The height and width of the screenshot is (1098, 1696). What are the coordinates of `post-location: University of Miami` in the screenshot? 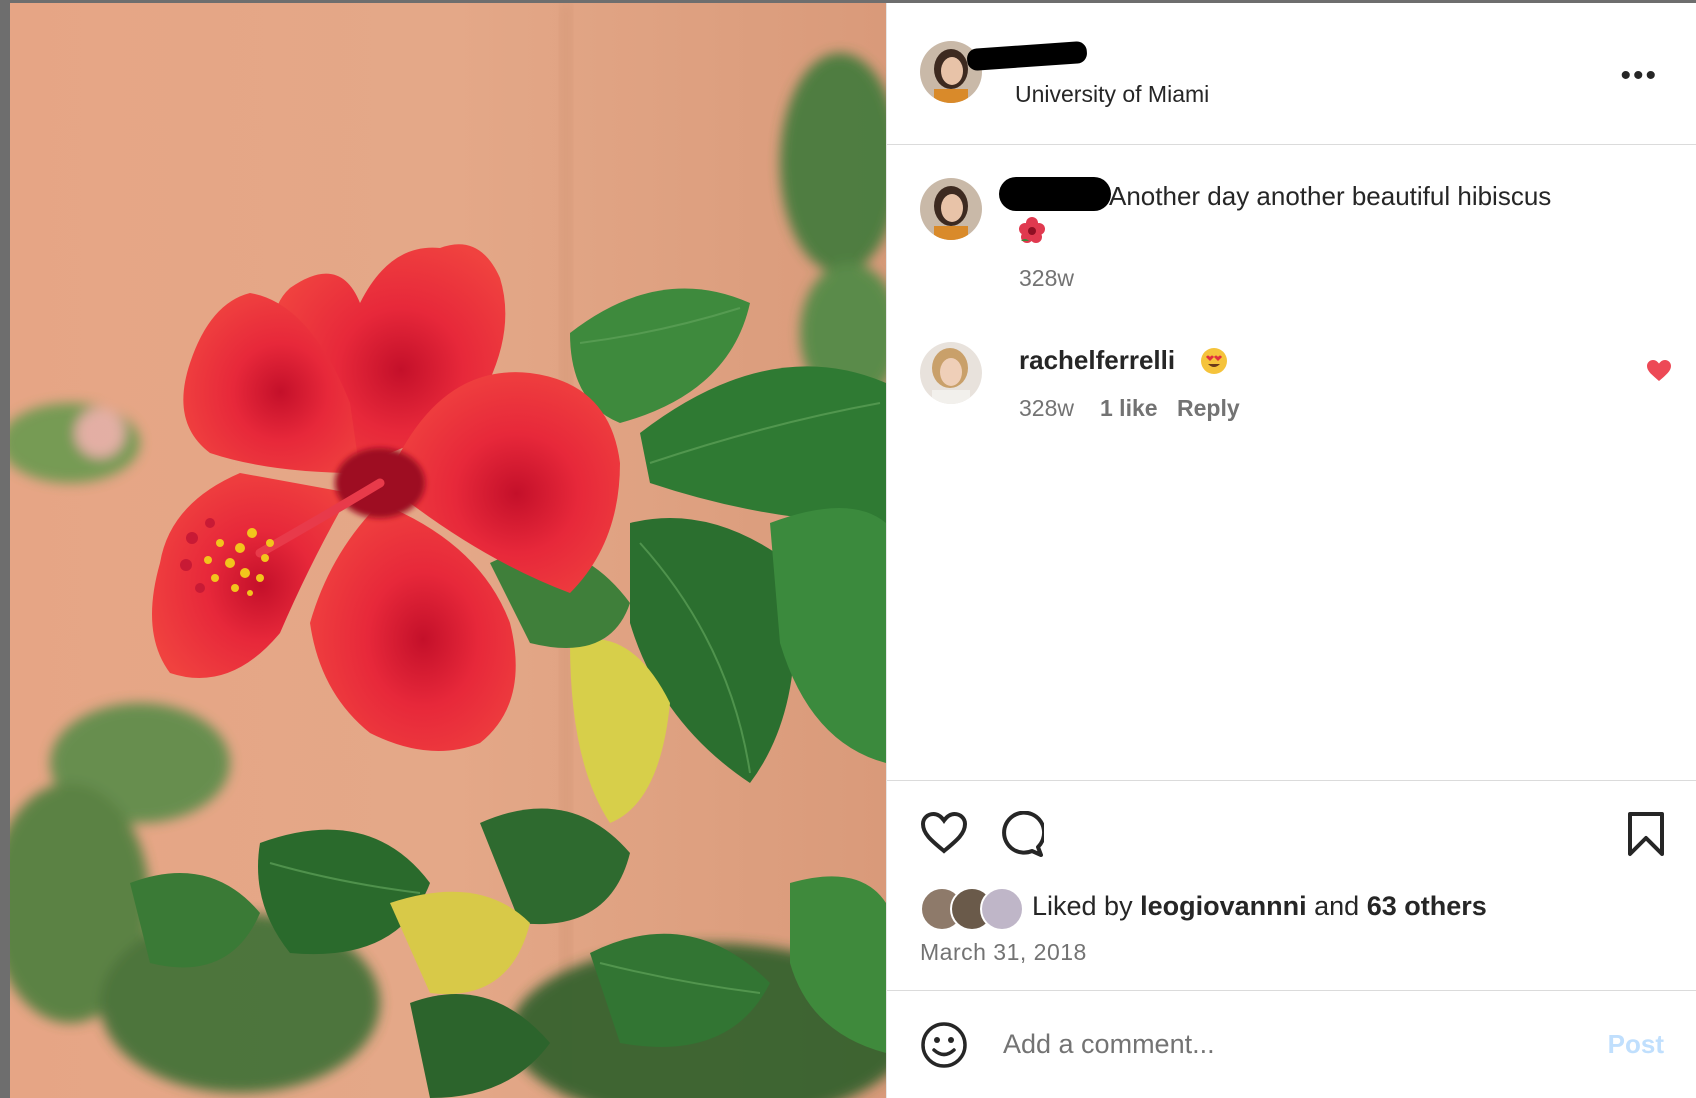 It's located at (1112, 94).